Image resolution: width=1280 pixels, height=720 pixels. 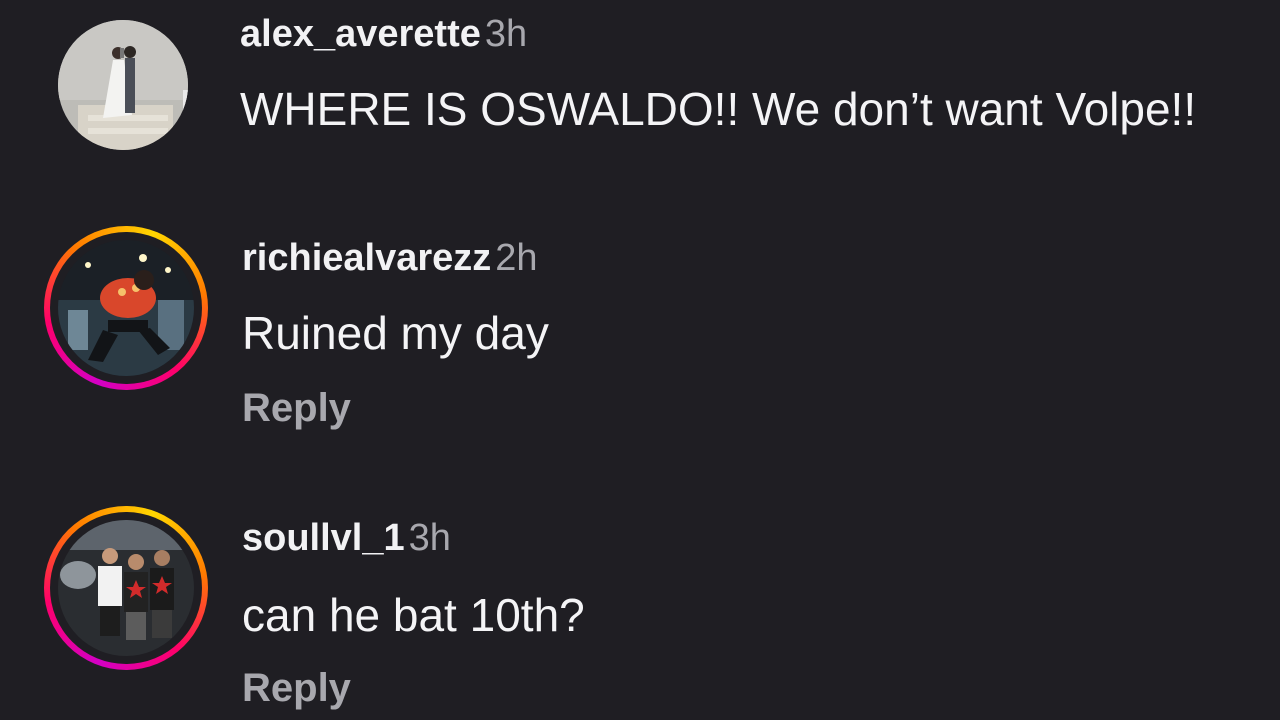 I want to click on comment-text: WHERE IS OSWALDO!! We don’t want Volpe!!, so click(x=718, y=109).